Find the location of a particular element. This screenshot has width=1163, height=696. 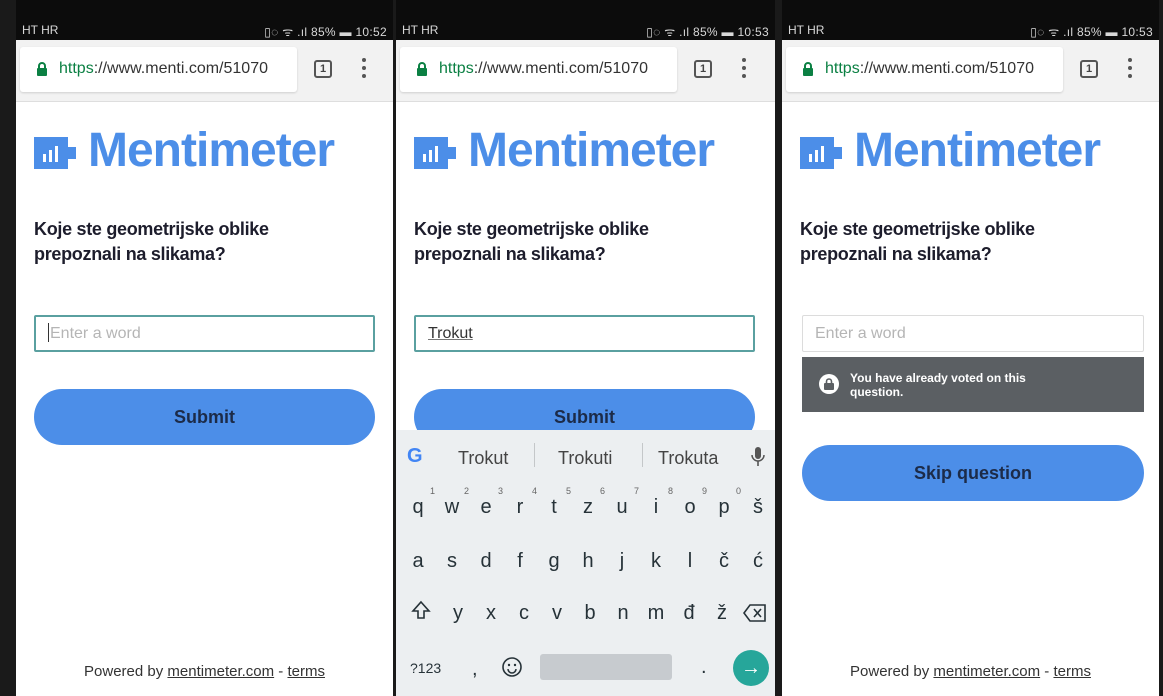

status-bar: HT HR ▯◌ ᯤ .ıl 85% ▬ 10:53 is located at coordinates (970, 20).